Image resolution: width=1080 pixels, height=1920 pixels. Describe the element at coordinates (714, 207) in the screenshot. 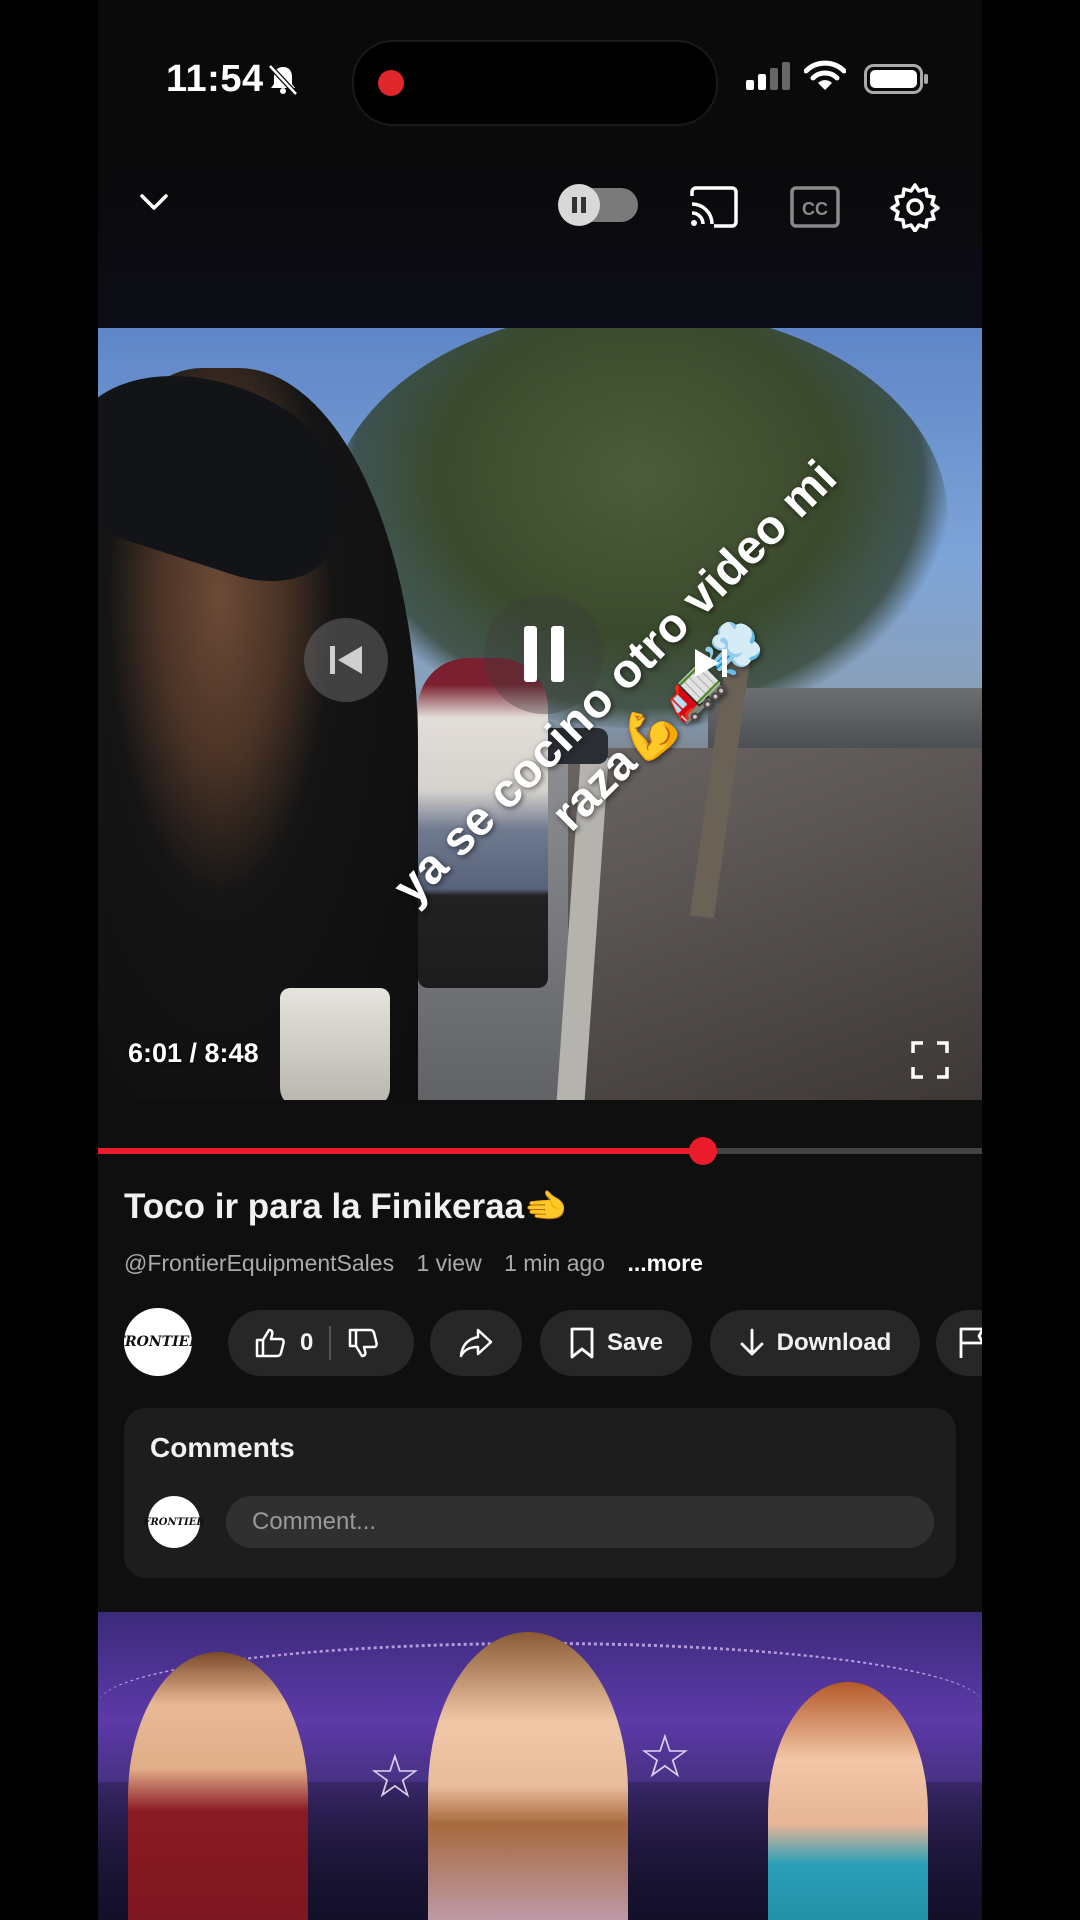

I see `cast-icon` at that location.